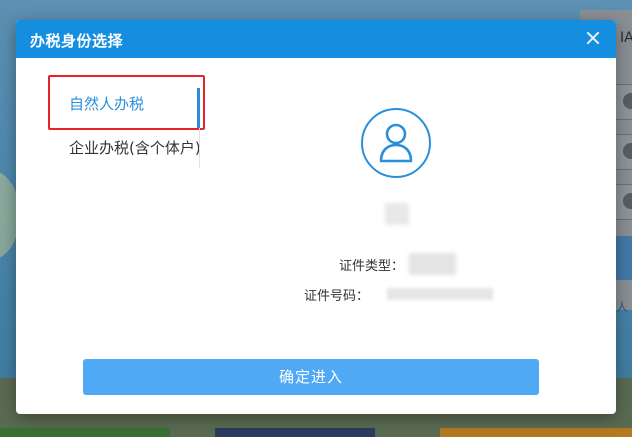 The image size is (632, 437). Describe the element at coordinates (199, 148) in the screenshot. I see `tab-divider` at that location.